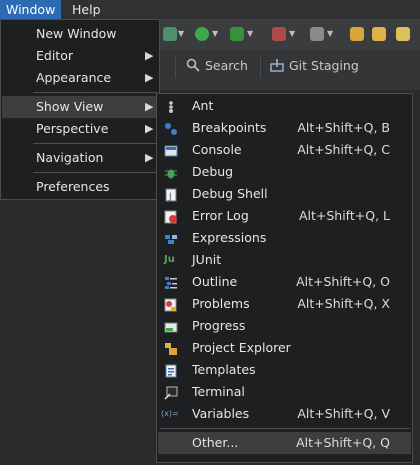  I want to click on menu-item-navigation: Navigation ▶, so click(80, 158).